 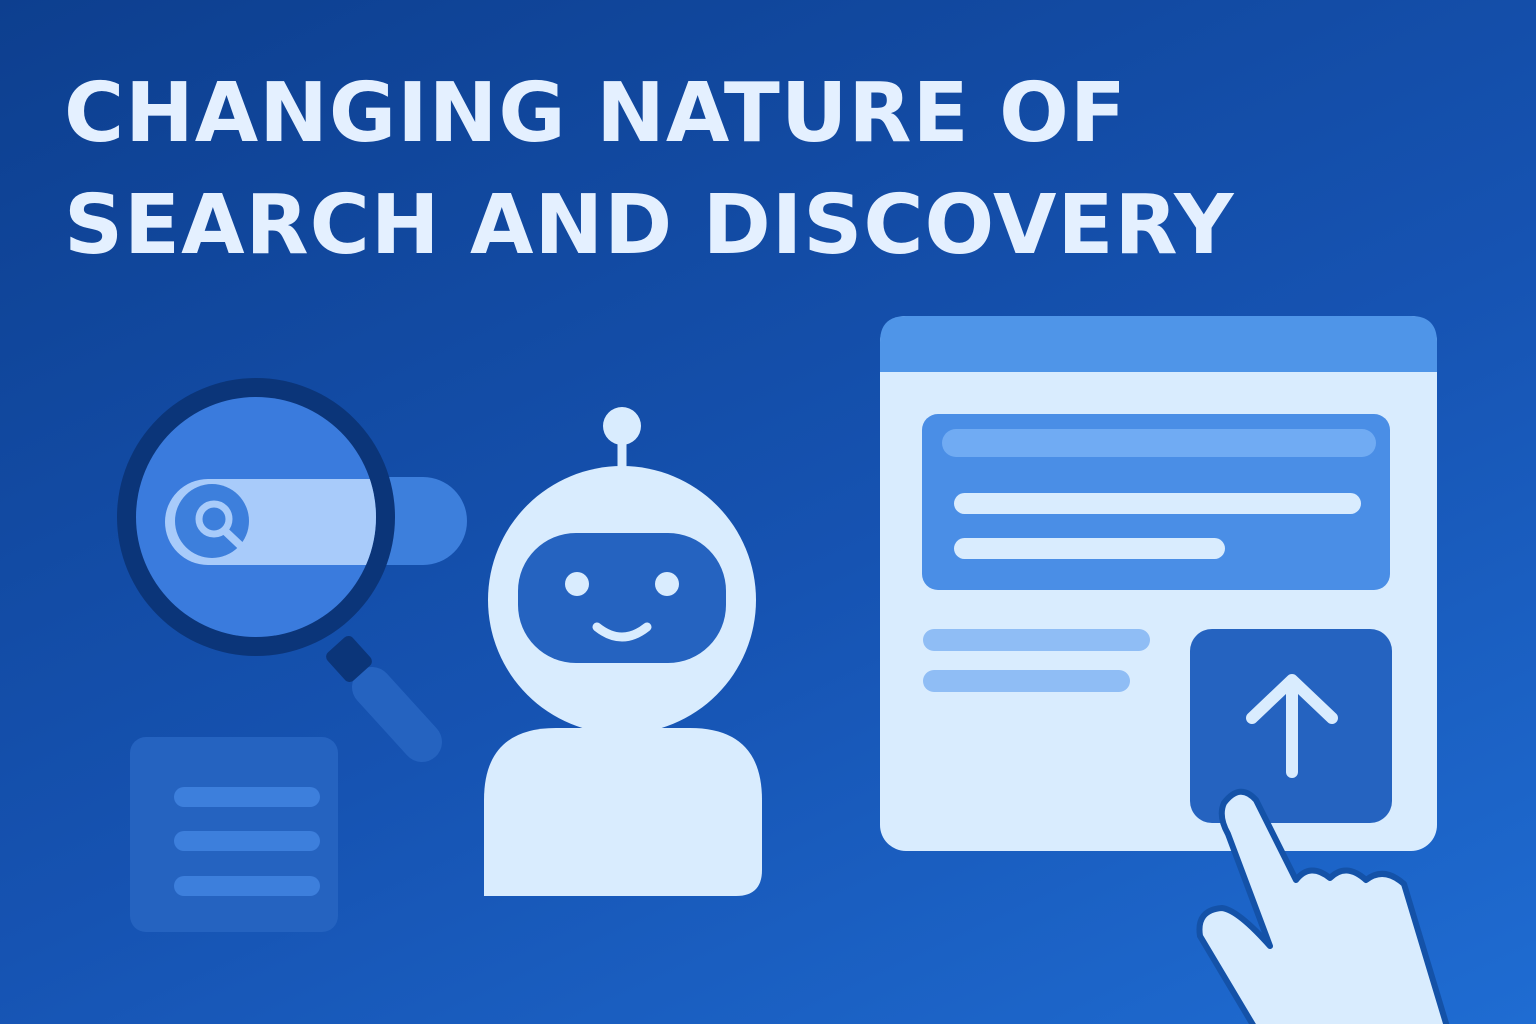 What do you see at coordinates (1291, 726) in the screenshot?
I see `upload-button` at bounding box center [1291, 726].